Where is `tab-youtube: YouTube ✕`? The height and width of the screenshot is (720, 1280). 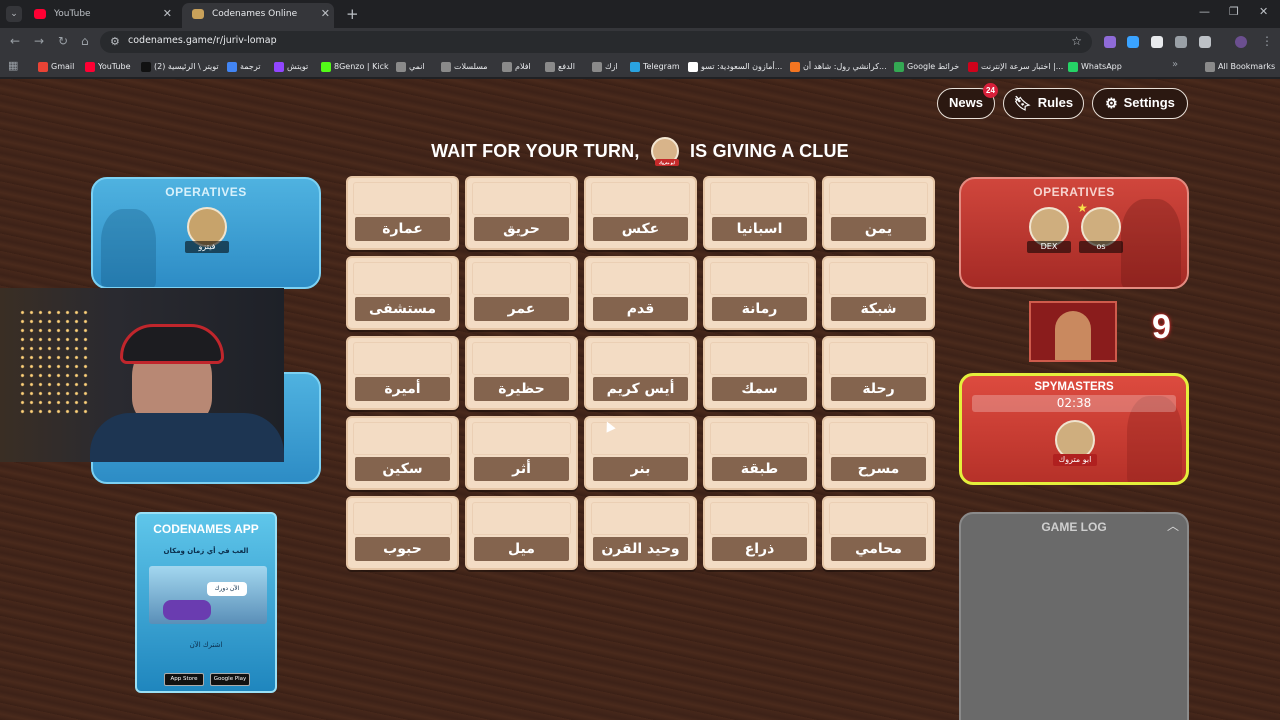 tab-youtube: YouTube ✕ is located at coordinates (100, 15).